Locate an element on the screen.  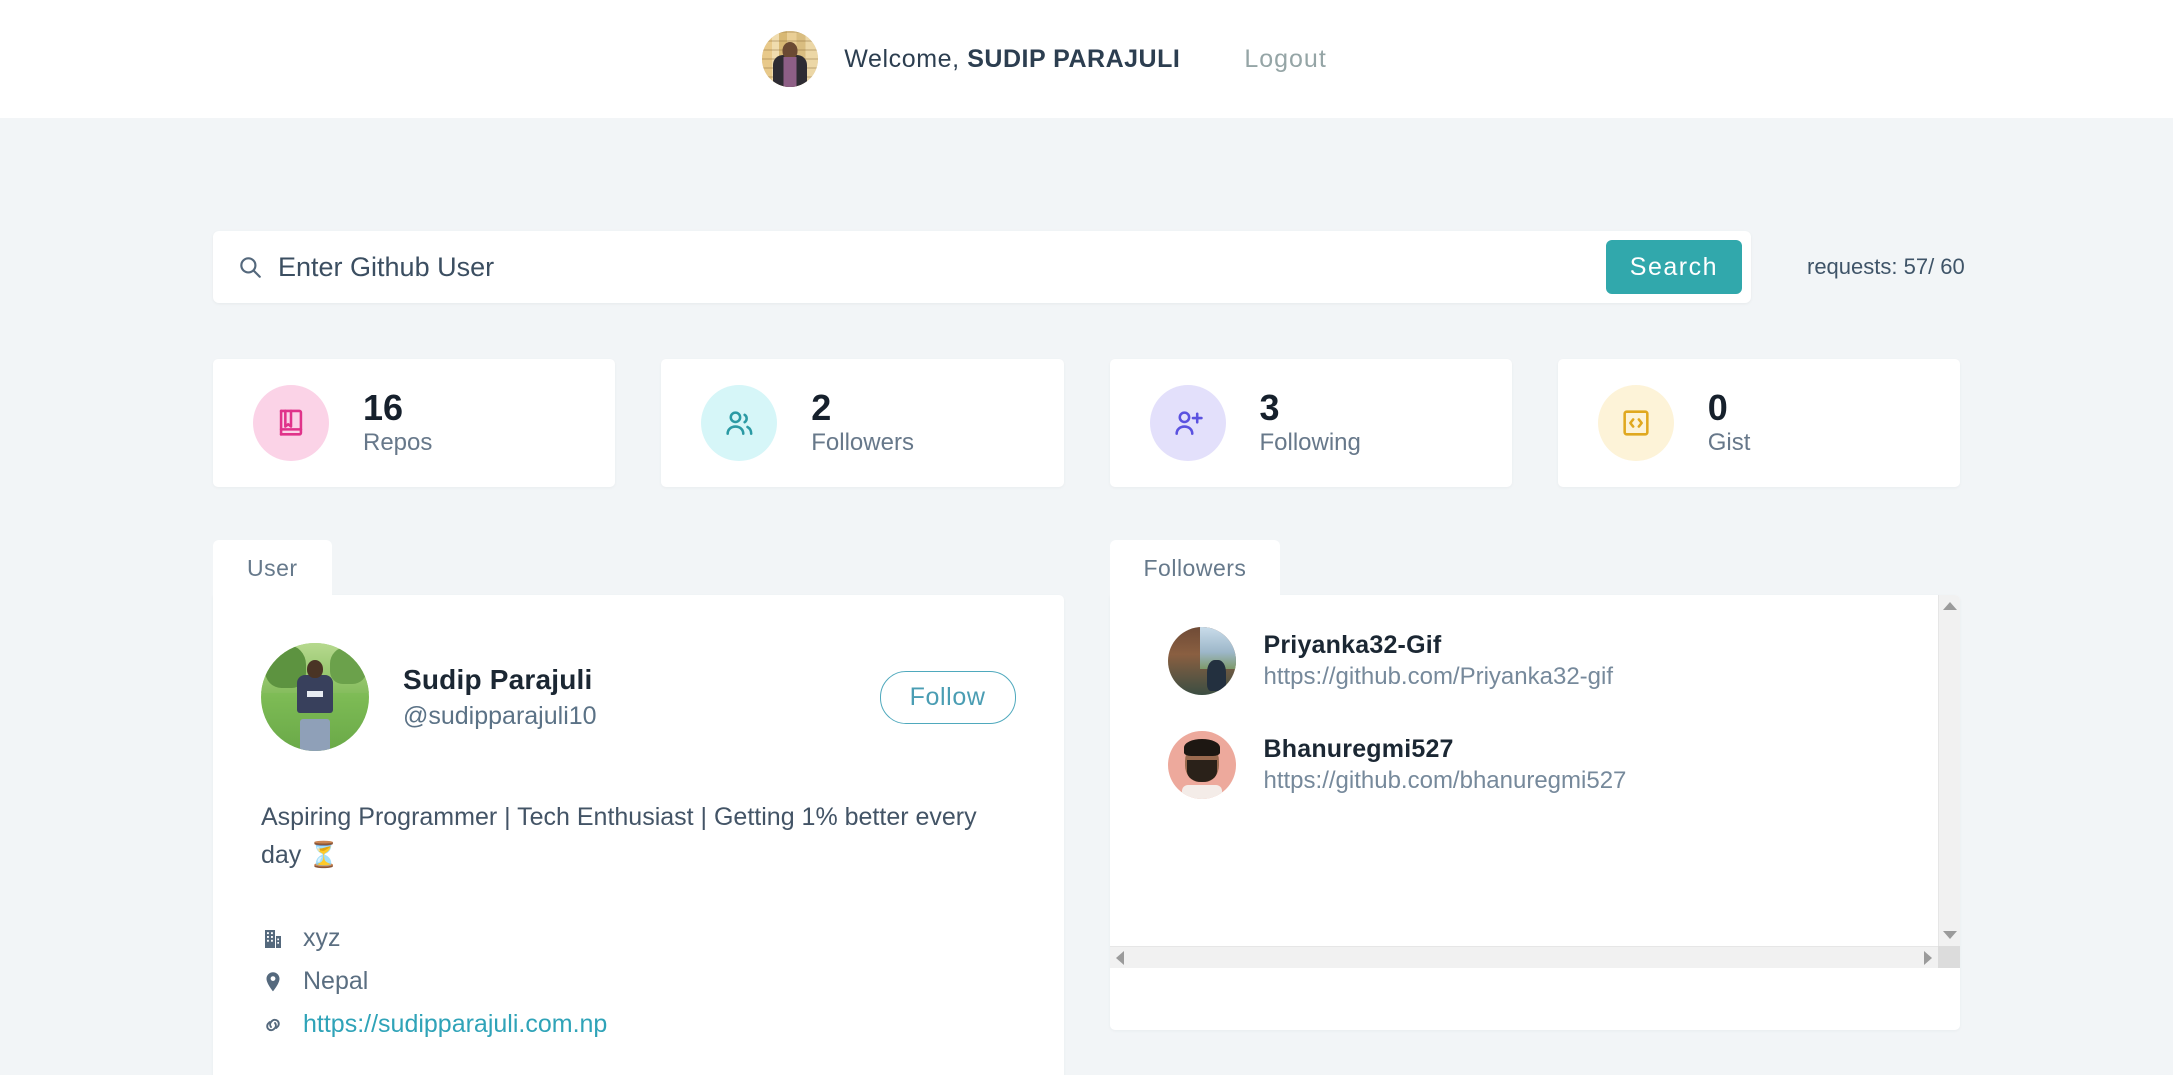
top-header-bar: Welcome, SUDIP PARAJULI Logout is located at coordinates (1086, 59).